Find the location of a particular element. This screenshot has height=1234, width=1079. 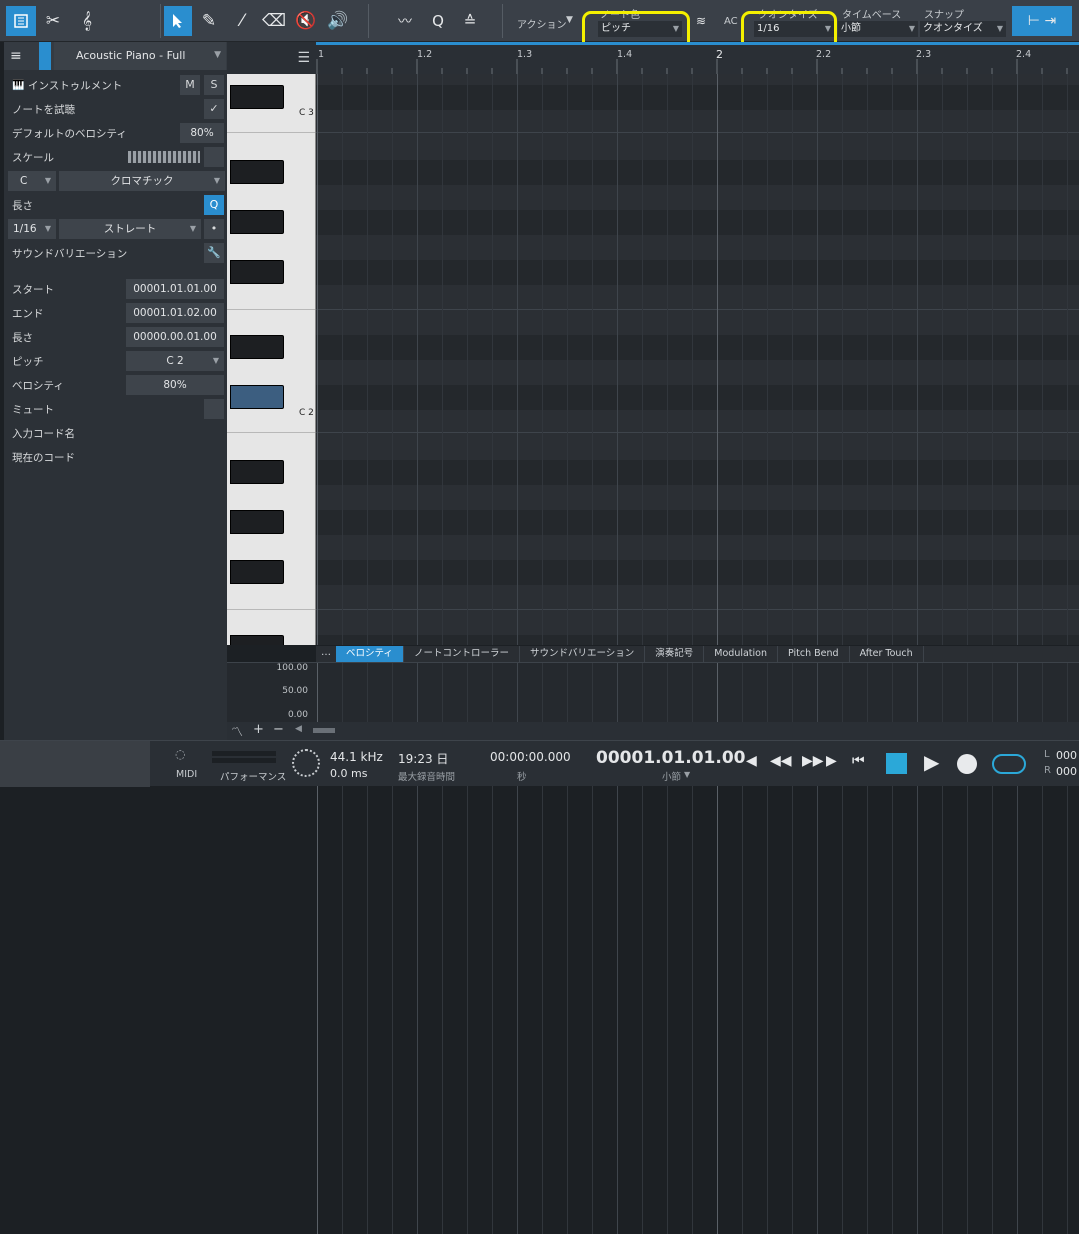

scroll-left-icon: ◀ is located at coordinates (298, 729).